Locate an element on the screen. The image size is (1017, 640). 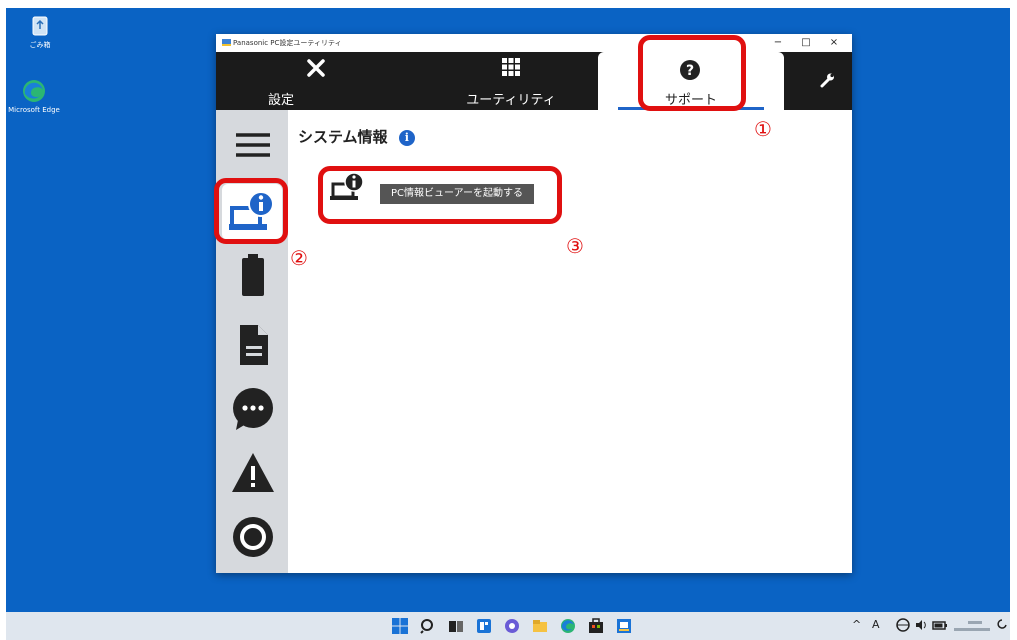
tray-overflow-icon: ^ is located at coordinates (856, 624).